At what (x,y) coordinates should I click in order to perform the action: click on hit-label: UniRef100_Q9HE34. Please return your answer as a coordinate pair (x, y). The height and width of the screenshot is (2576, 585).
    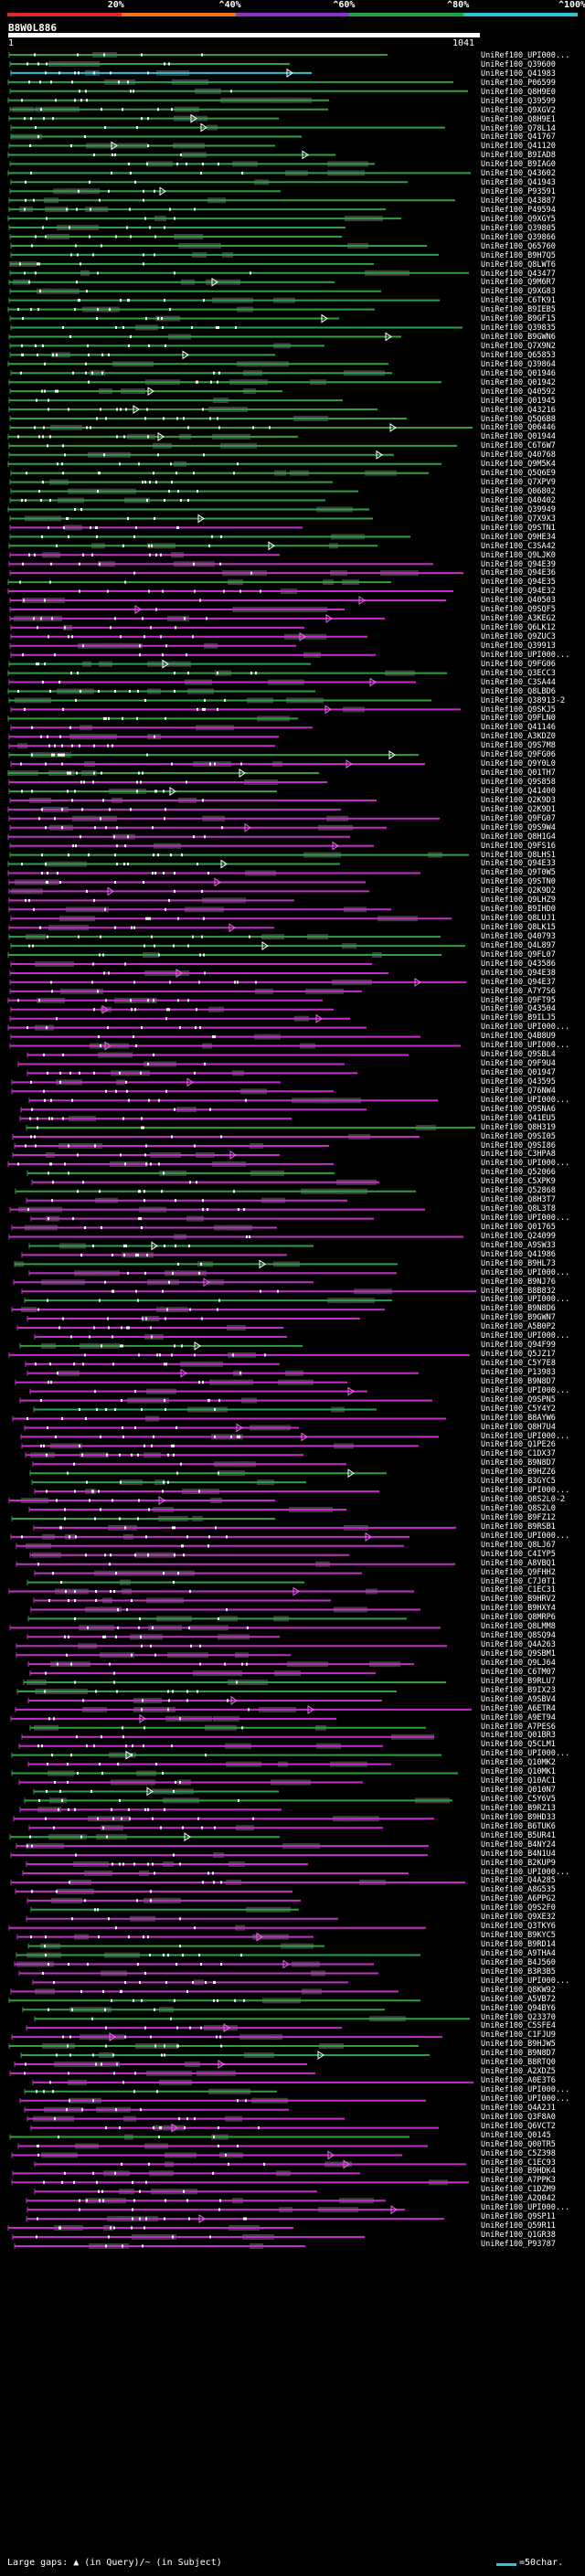
    Looking at the image, I should click on (532, 537).